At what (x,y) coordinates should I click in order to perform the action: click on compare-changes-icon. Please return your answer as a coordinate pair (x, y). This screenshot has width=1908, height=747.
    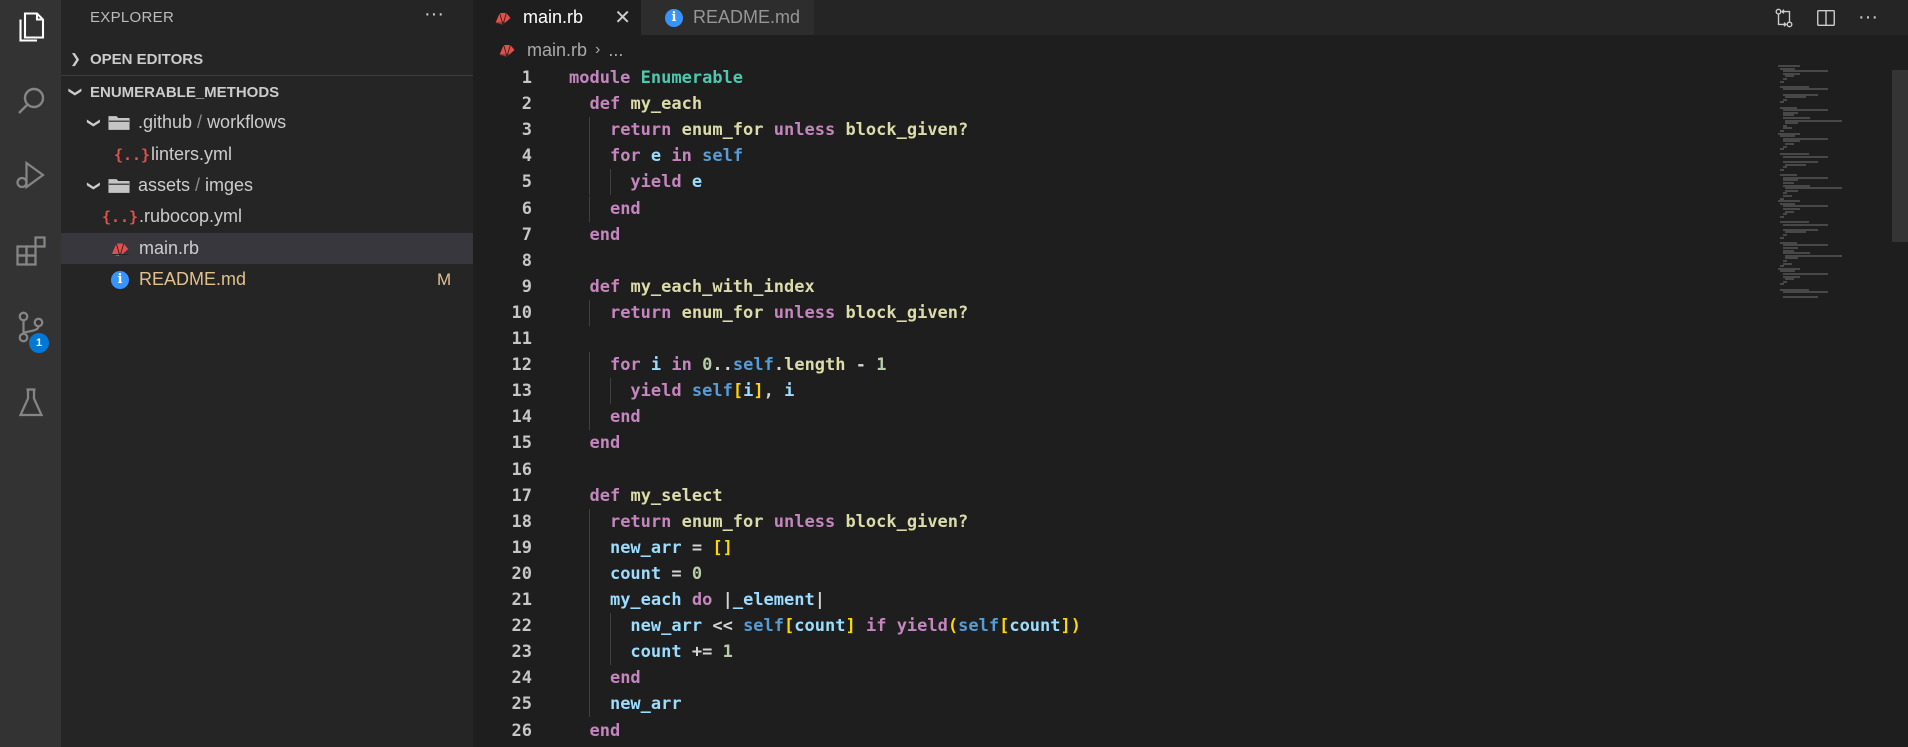
    Looking at the image, I should click on (1784, 17).